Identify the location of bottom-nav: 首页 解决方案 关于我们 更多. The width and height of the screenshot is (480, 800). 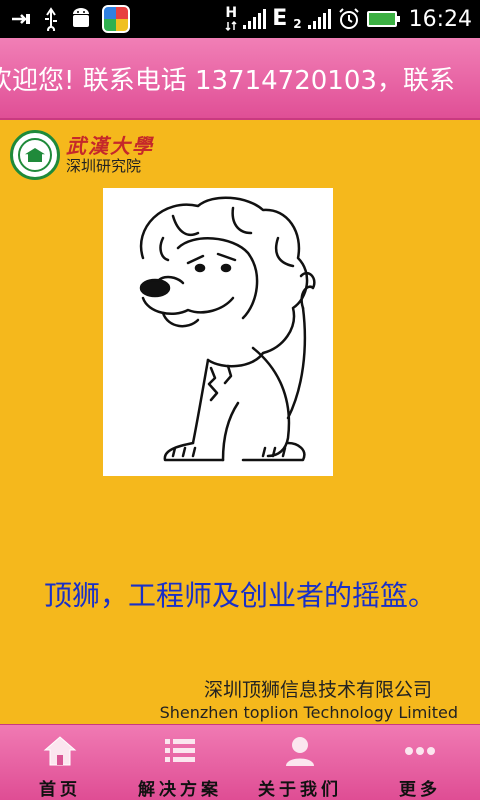
(240, 762).